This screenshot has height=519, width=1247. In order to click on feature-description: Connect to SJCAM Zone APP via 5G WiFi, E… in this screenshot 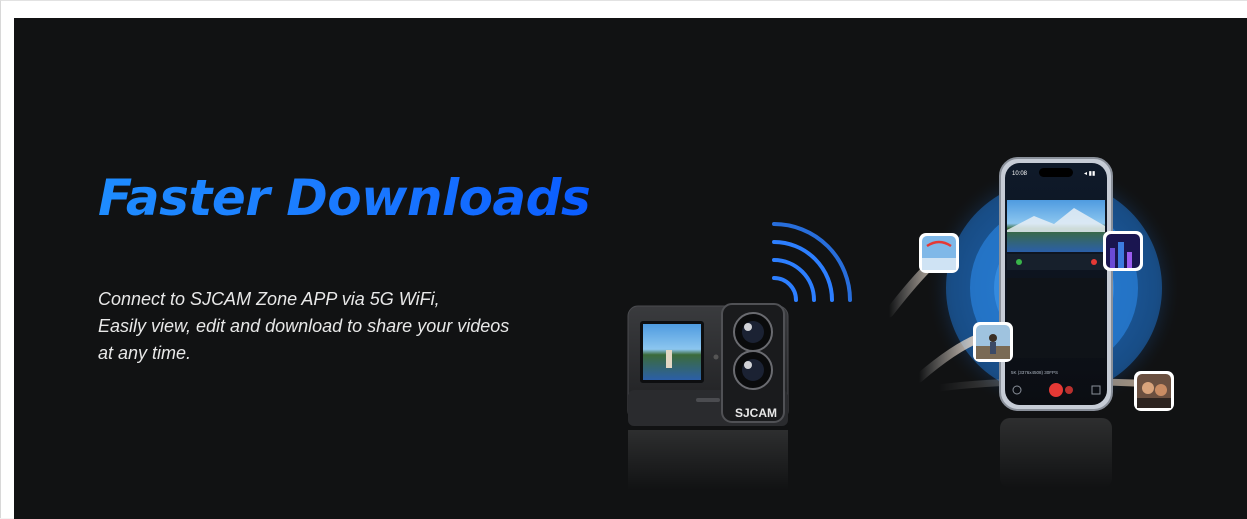, I will do `click(358, 326)`.